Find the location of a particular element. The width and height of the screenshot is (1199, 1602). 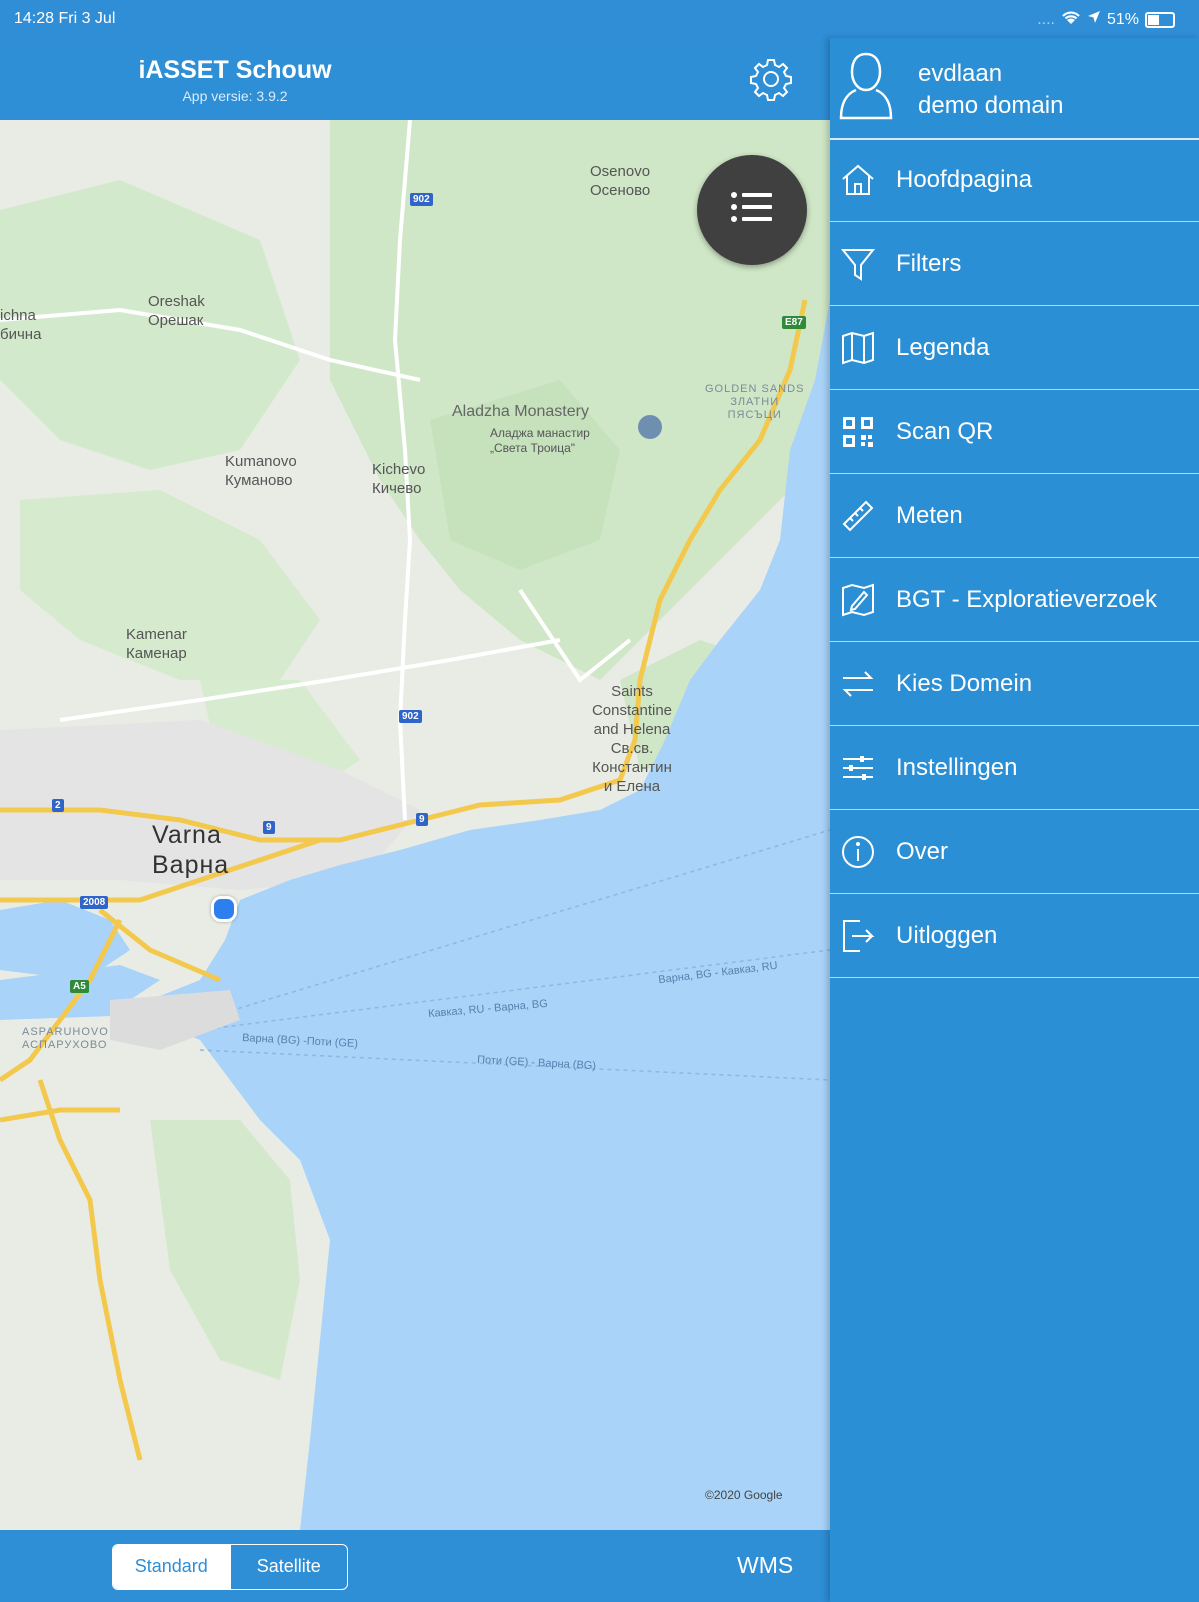

location-arrow-icon is located at coordinates (1094, 19).